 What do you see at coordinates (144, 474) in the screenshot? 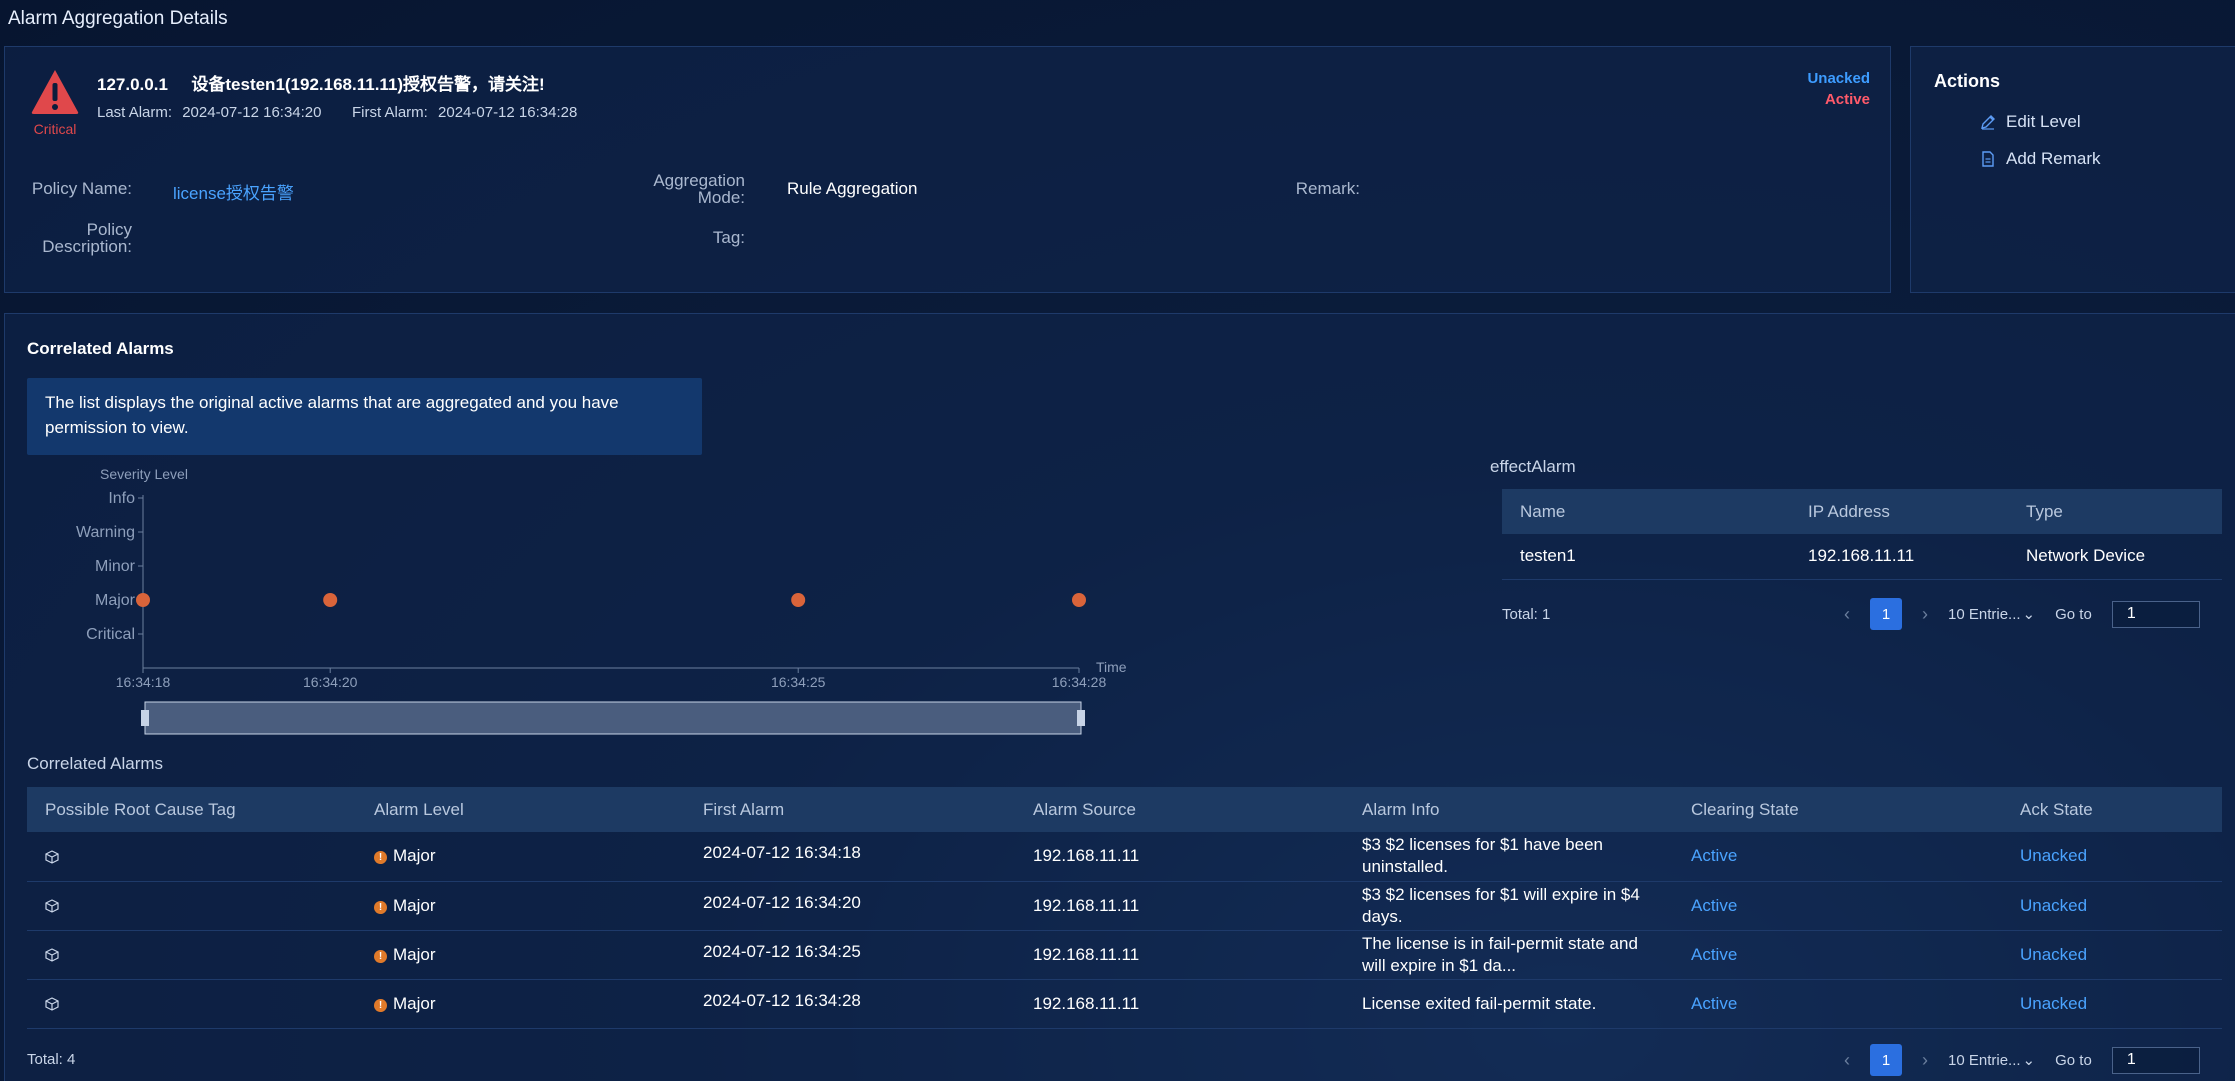
I see `chart-y-axis-title: Severity Level` at bounding box center [144, 474].